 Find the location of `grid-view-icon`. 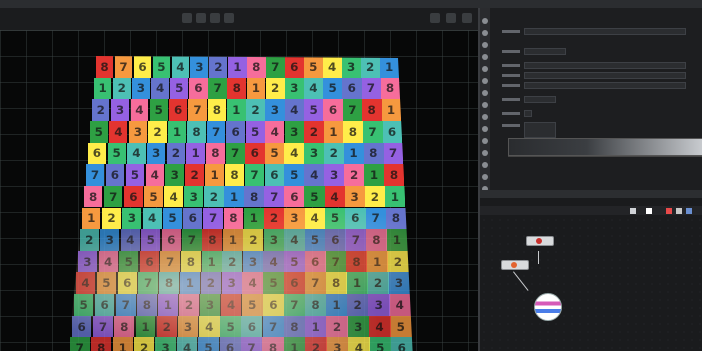

grid-view-icon is located at coordinates (689, 211).